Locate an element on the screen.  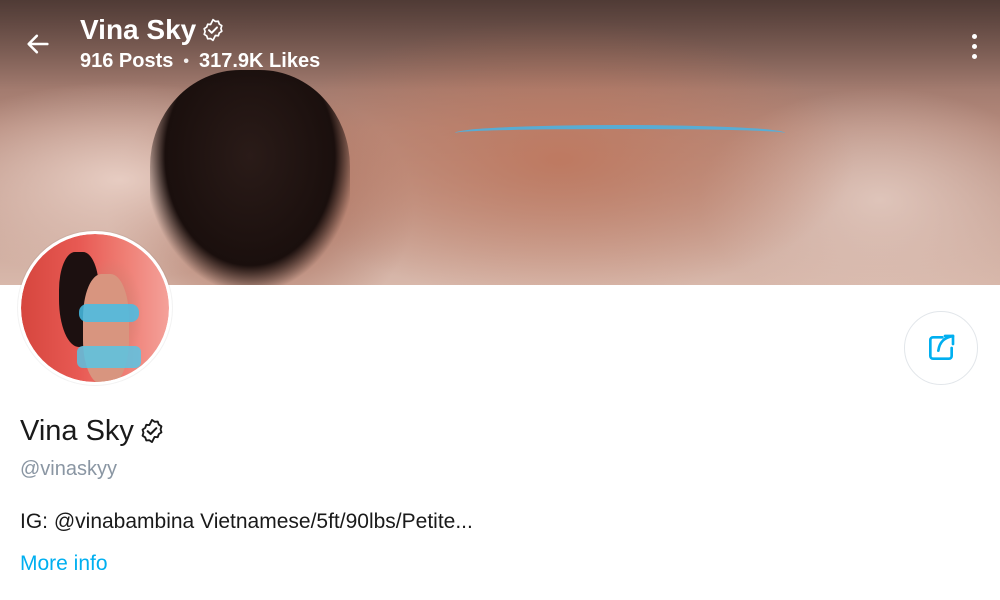
posts-count: 916 Posts is located at coordinates (127, 61).